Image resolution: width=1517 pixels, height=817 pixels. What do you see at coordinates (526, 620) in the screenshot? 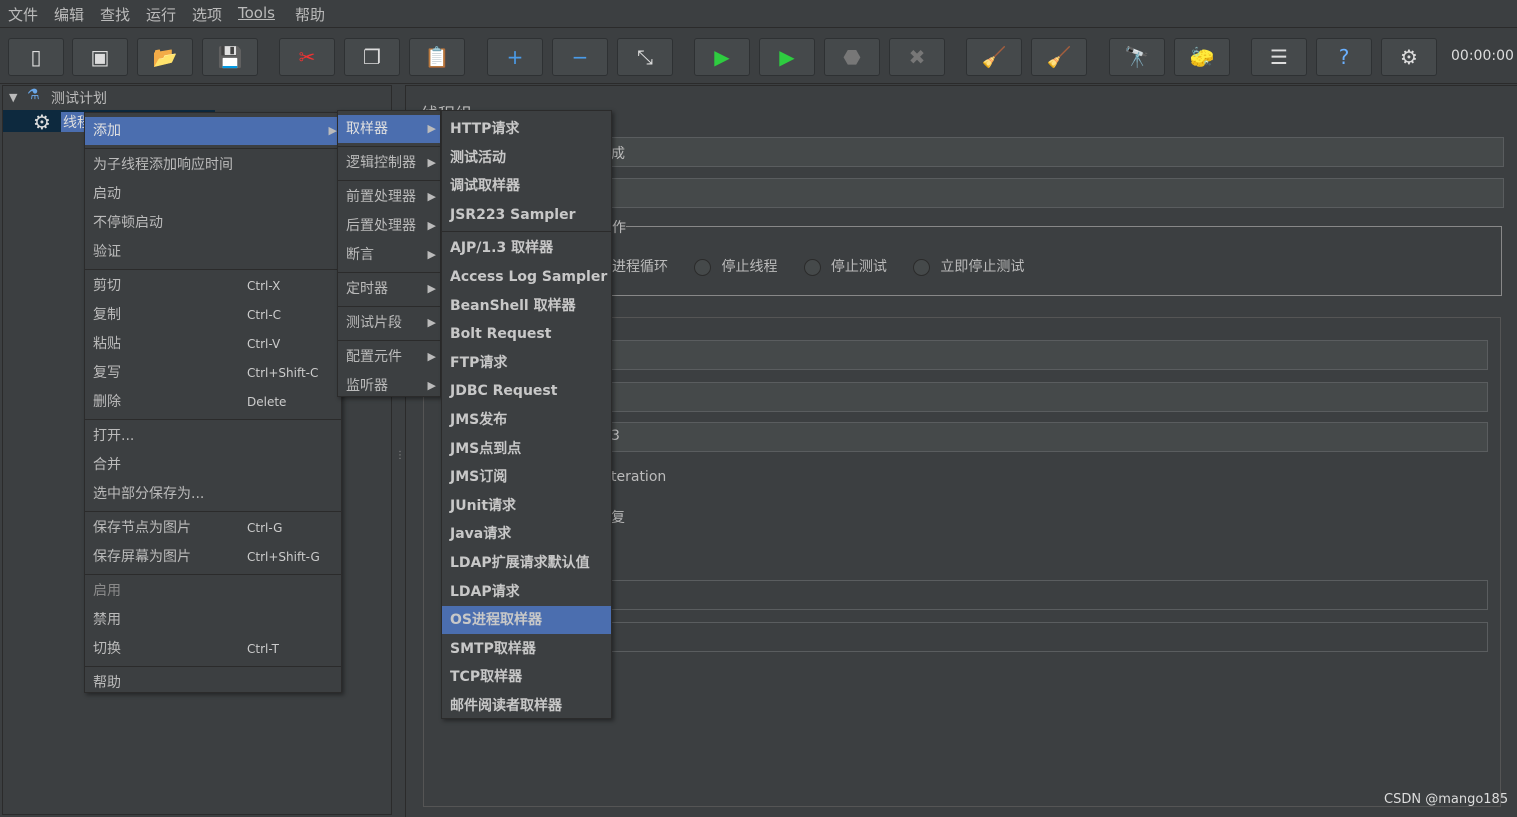
I see `menu-item: OS进程取样器` at bounding box center [526, 620].